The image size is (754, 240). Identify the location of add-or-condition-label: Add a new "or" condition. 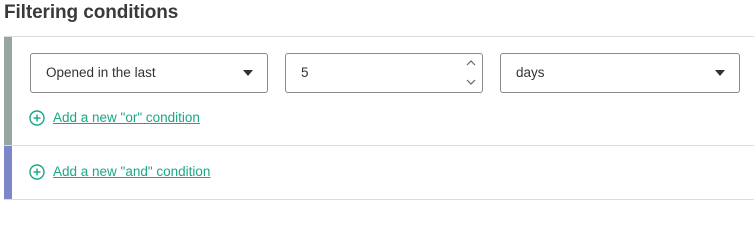
(126, 117).